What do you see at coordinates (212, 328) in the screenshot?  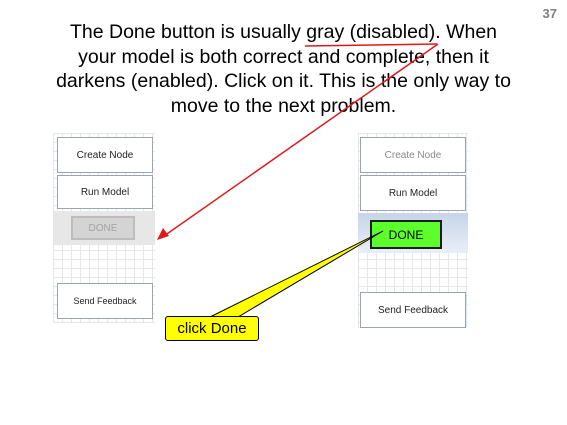 I see `click-done-callout: click Done` at bounding box center [212, 328].